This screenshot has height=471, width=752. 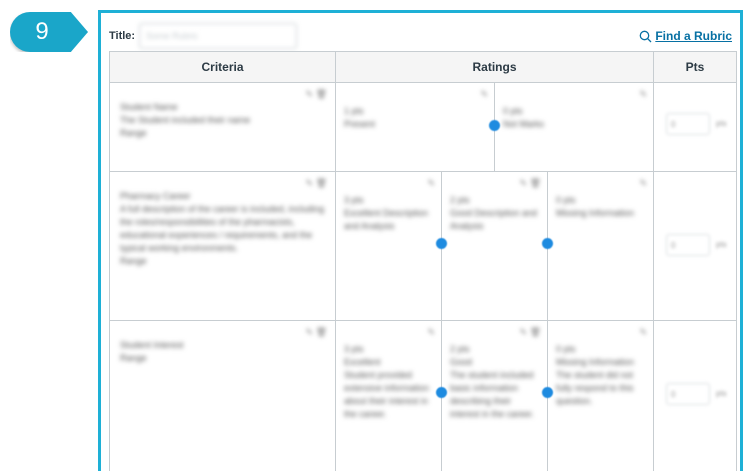 What do you see at coordinates (461, 362) in the screenshot?
I see `rating-title: Good` at bounding box center [461, 362].